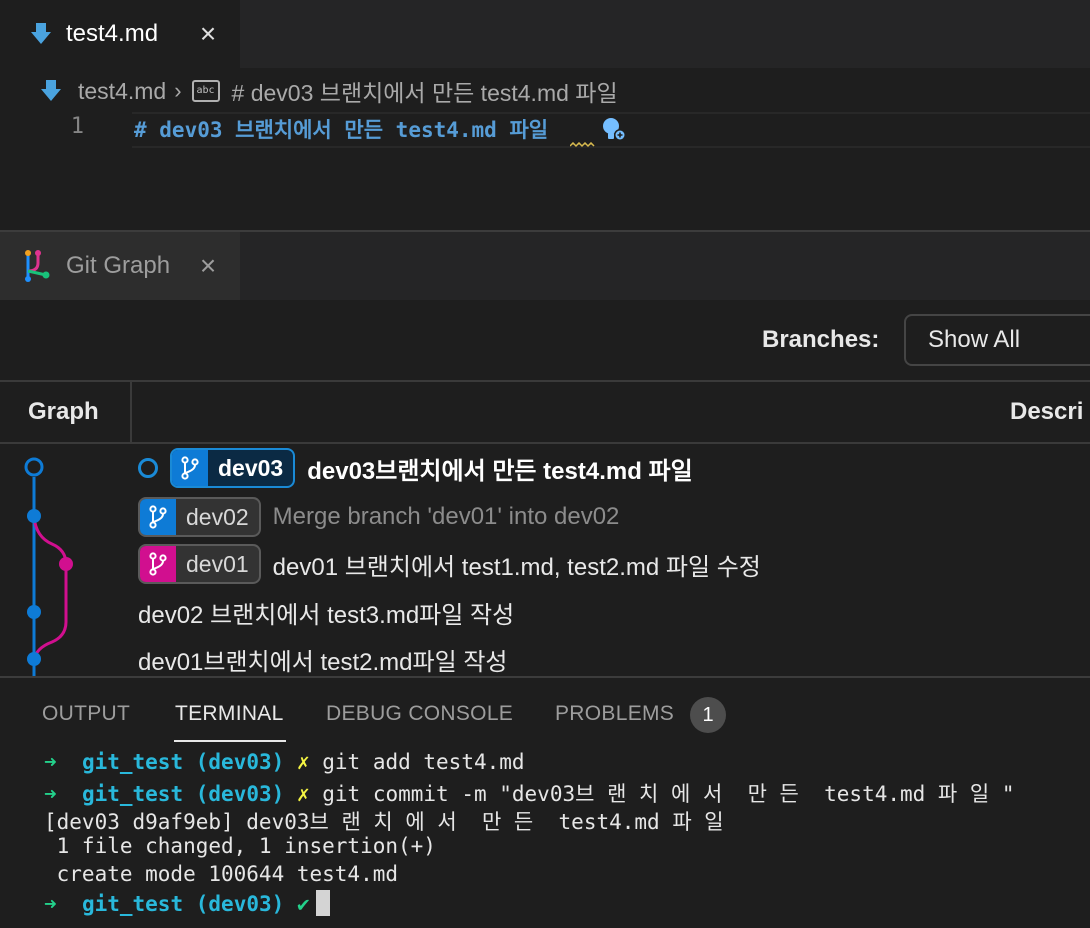  I want to click on tab-label: Git Graph, so click(118, 265).